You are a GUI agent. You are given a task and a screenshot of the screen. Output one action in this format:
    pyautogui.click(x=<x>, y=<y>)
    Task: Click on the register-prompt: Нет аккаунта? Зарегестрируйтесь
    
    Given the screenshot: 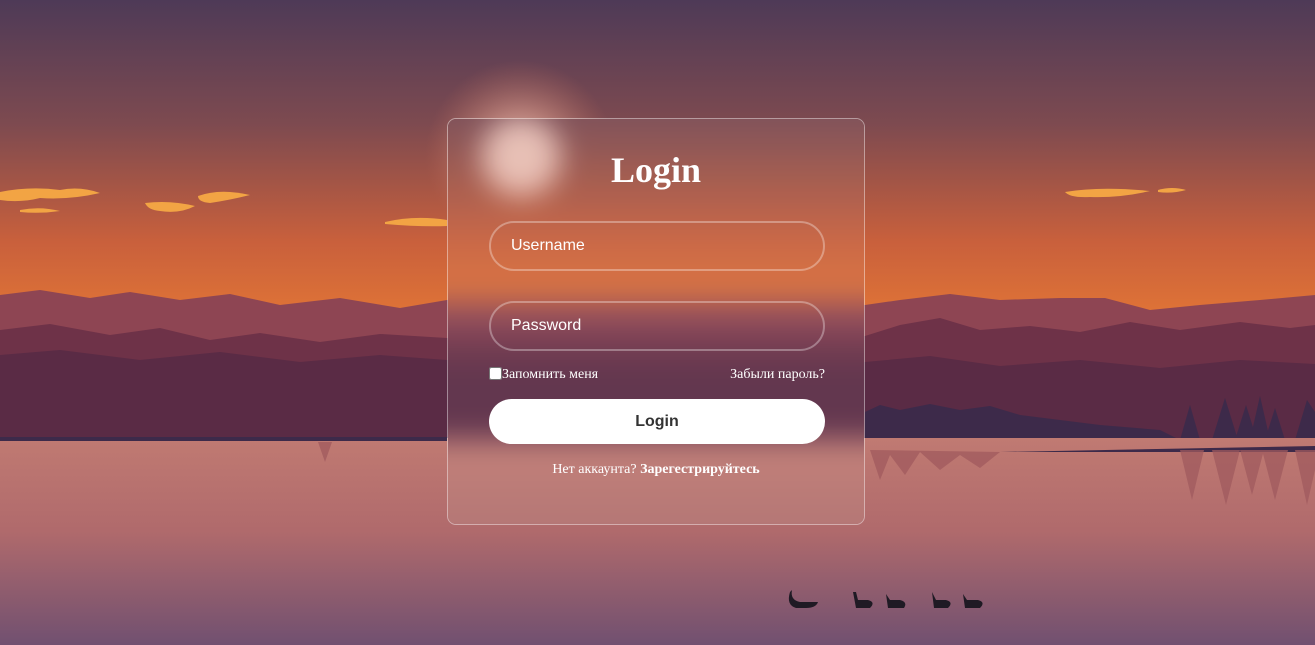 What is the action you would take?
    pyautogui.click(x=656, y=470)
    